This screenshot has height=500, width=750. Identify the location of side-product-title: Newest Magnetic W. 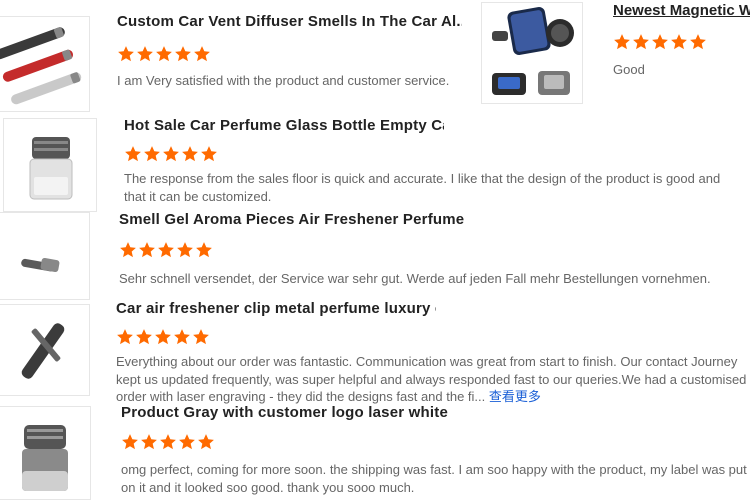
(681, 10).